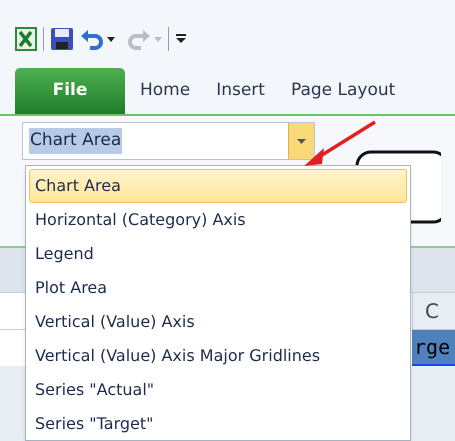 The height and width of the screenshot is (441, 455). I want to click on spreadsheet-app-icon, so click(26, 39).